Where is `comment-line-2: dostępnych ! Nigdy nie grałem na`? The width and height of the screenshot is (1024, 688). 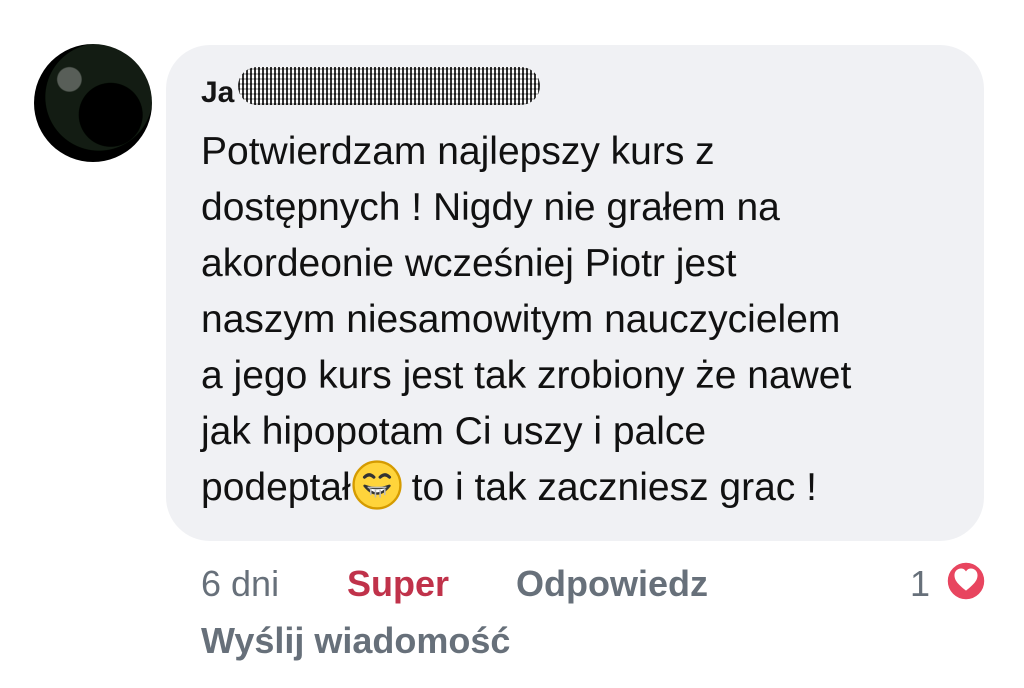 comment-line-2: dostępnych ! Nigdy nie grałem na is located at coordinates (490, 207).